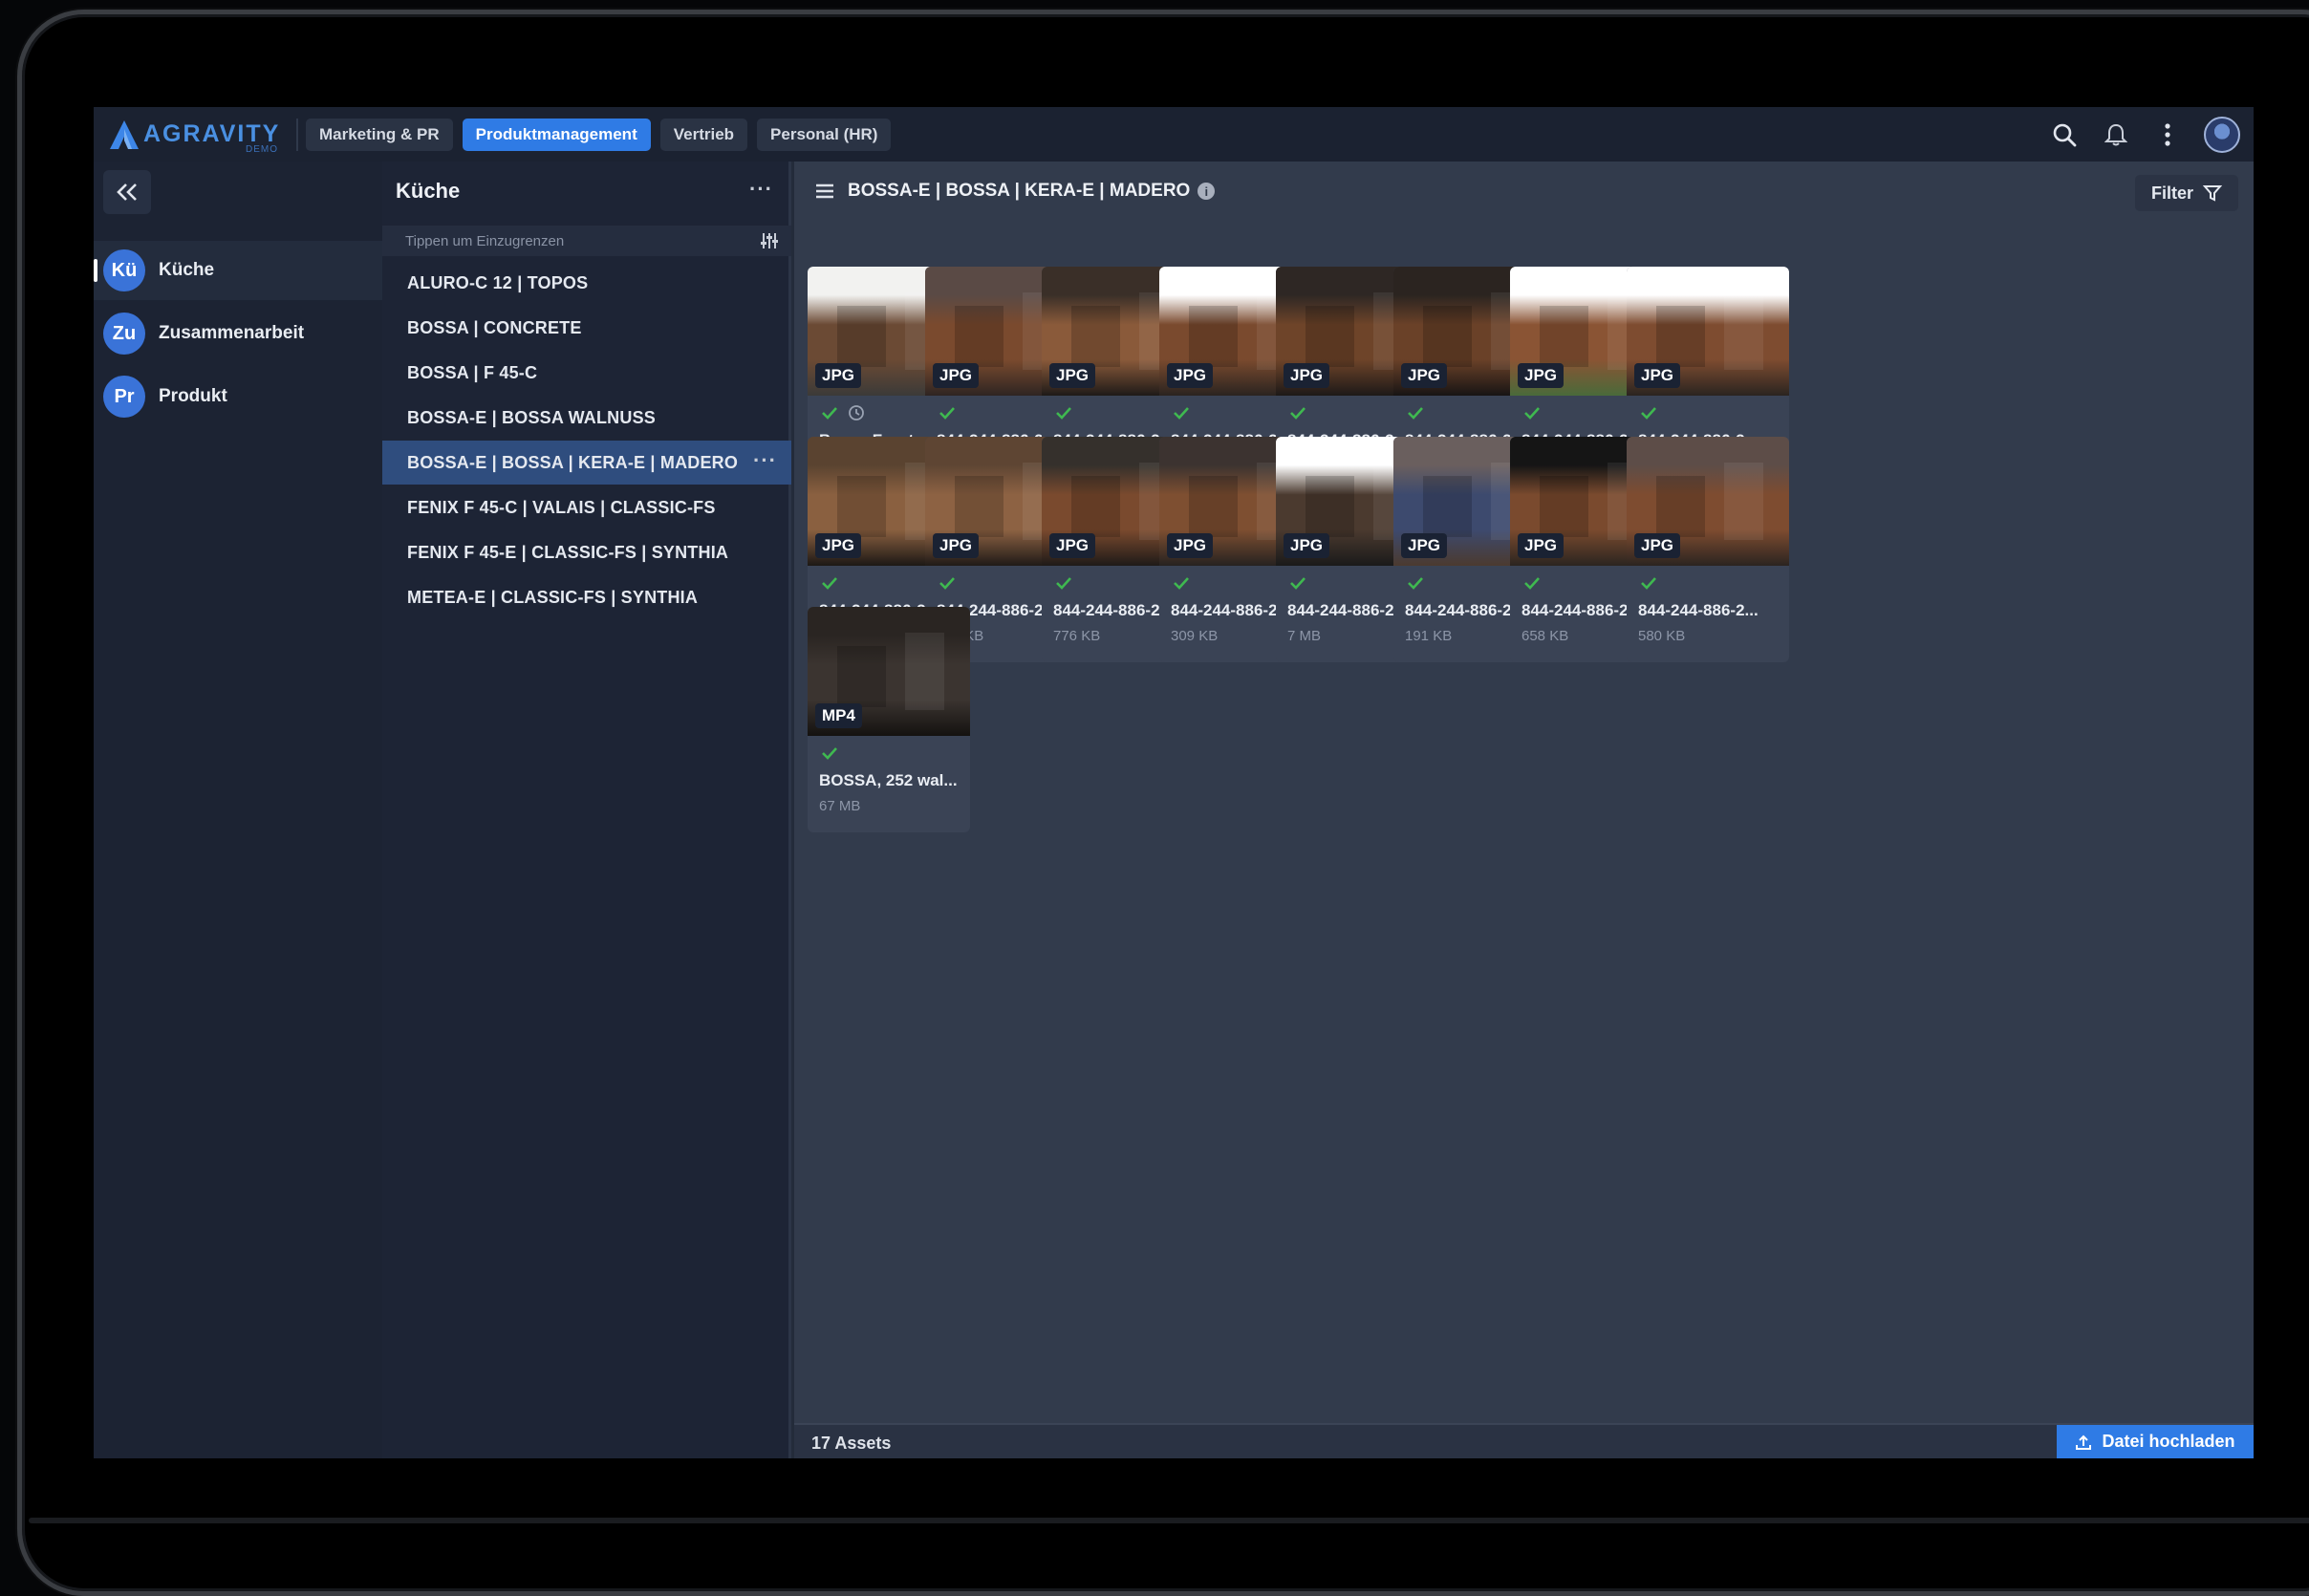 The image size is (2309, 1596). I want to click on tab-personal-hr: Personal (HR), so click(825, 134).